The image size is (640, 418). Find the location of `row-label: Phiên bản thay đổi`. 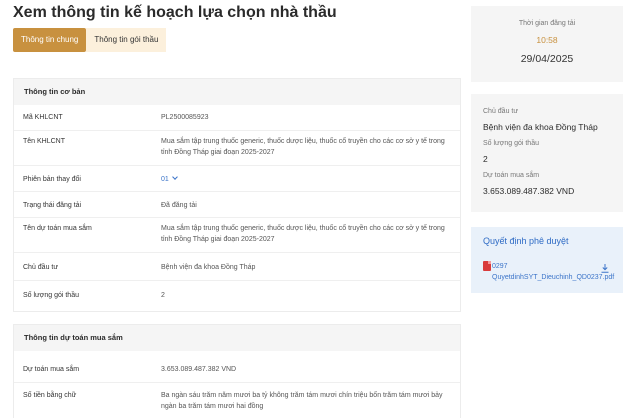

row-label: Phiên bản thay đổi is located at coordinates (52, 179).